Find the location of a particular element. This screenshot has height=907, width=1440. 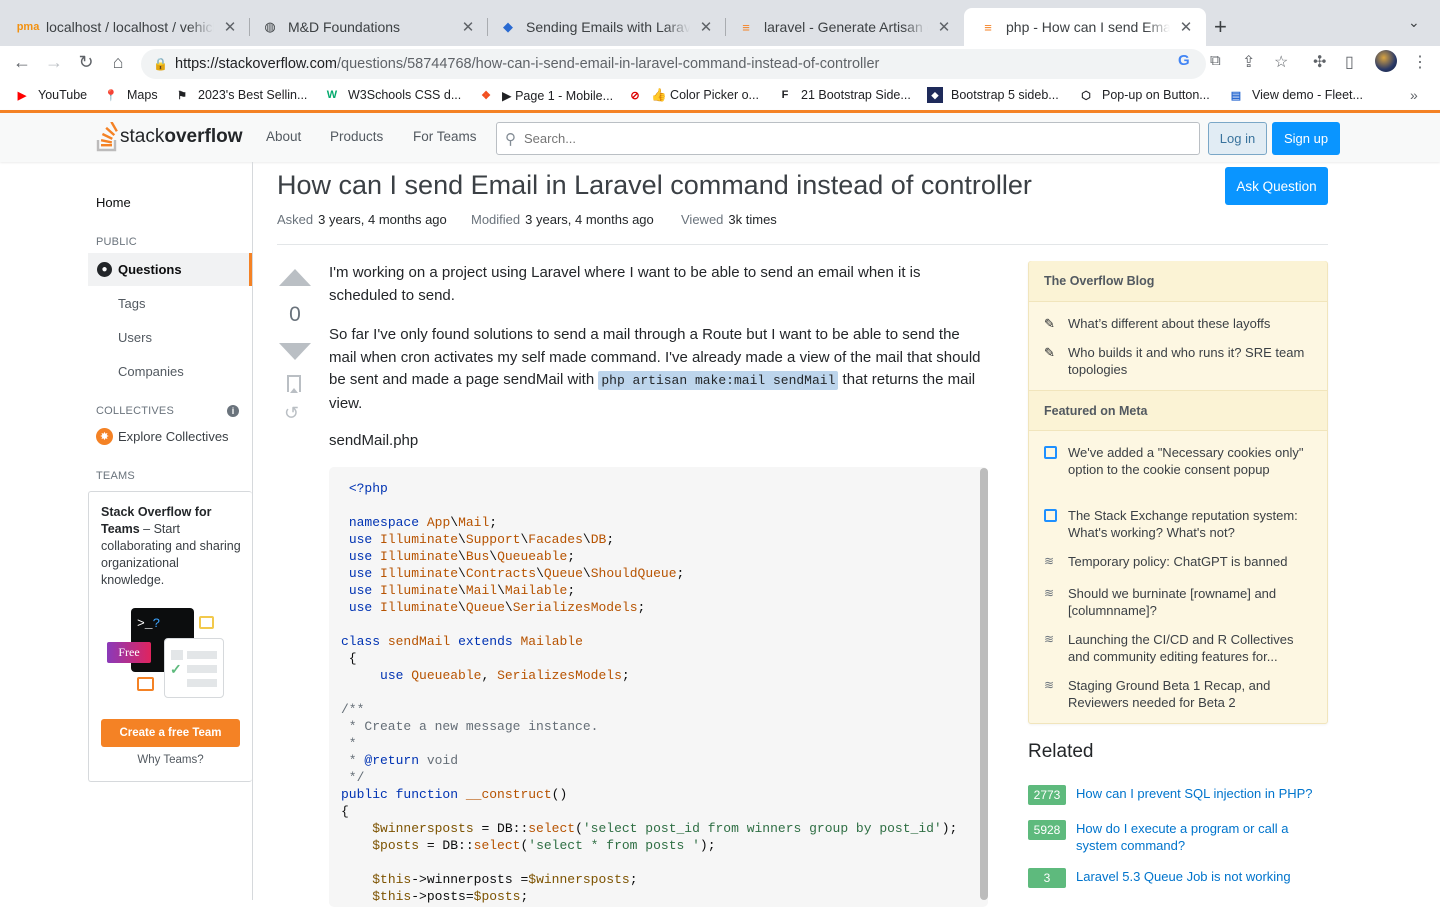

bookmark-maps: 📍 Maps is located at coordinates (130, 95).